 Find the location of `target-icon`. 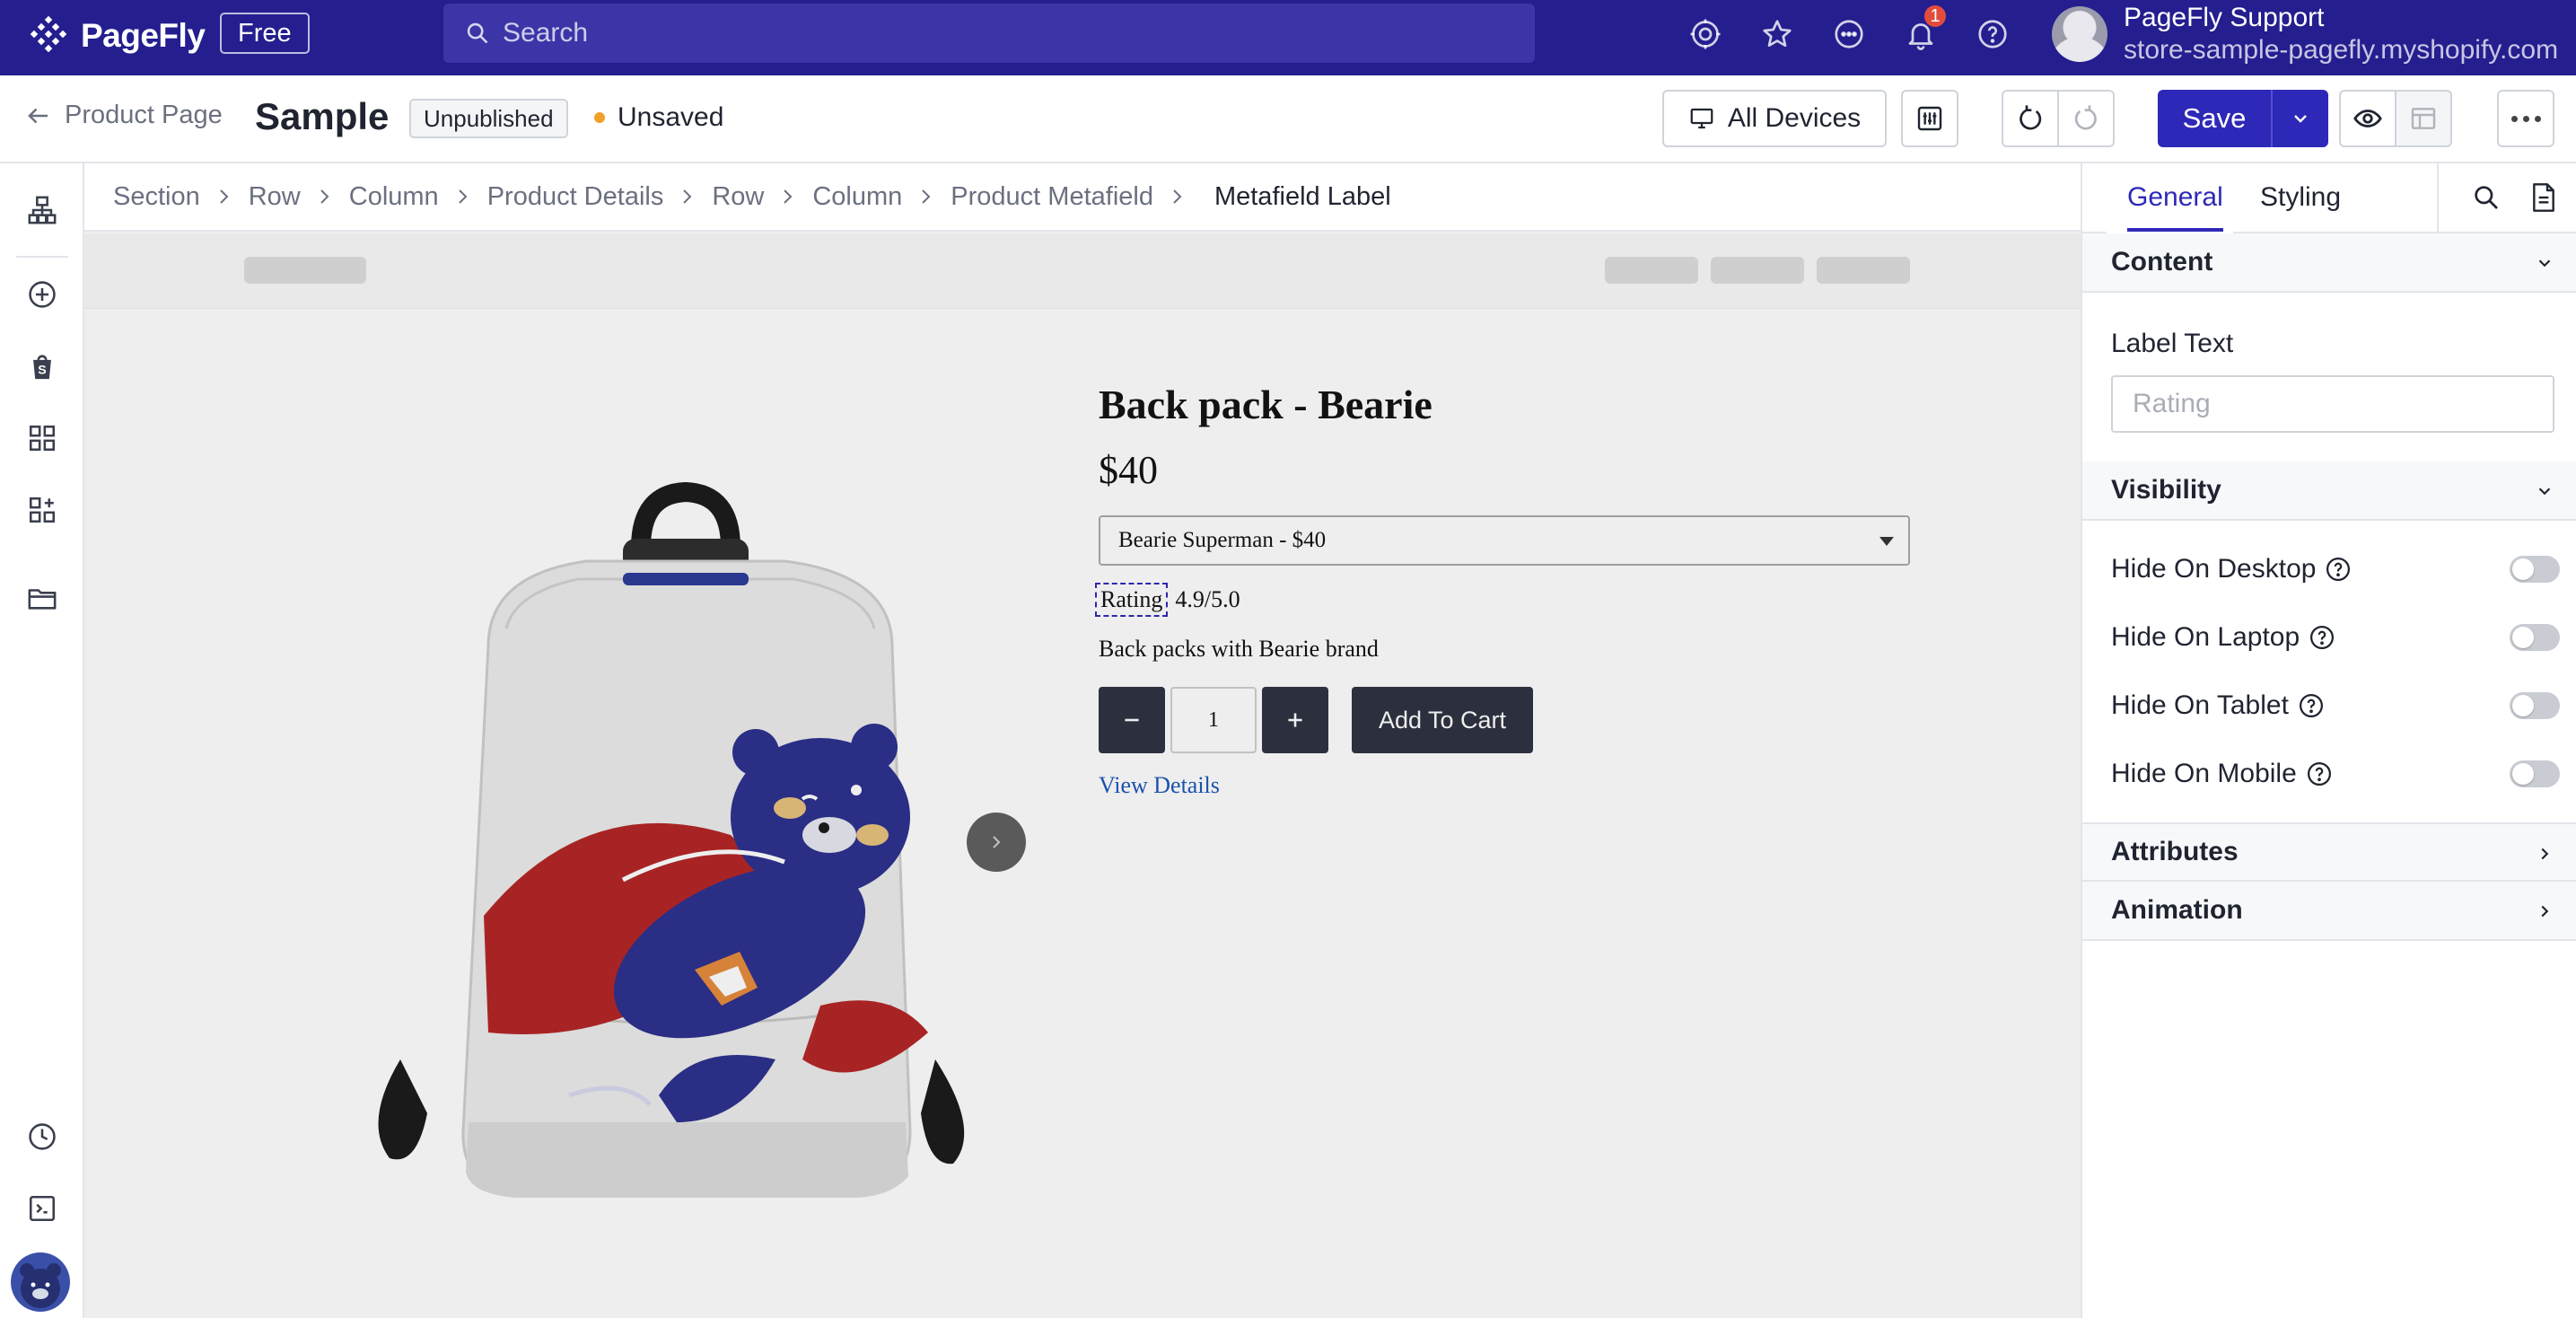

target-icon is located at coordinates (1705, 34).